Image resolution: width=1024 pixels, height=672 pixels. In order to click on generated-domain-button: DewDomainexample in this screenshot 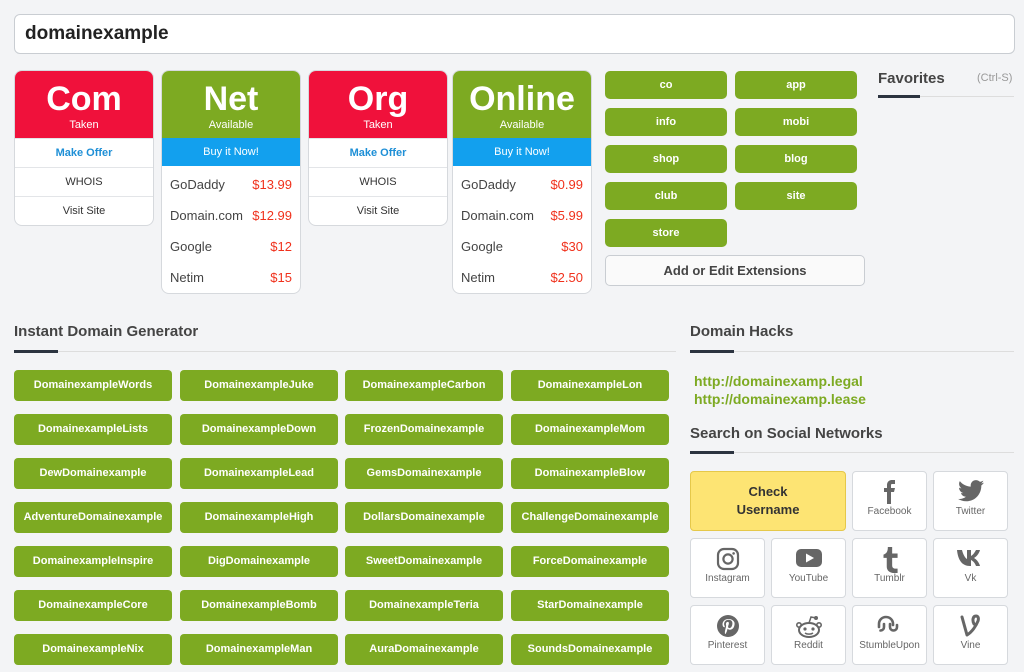, I will do `click(93, 473)`.